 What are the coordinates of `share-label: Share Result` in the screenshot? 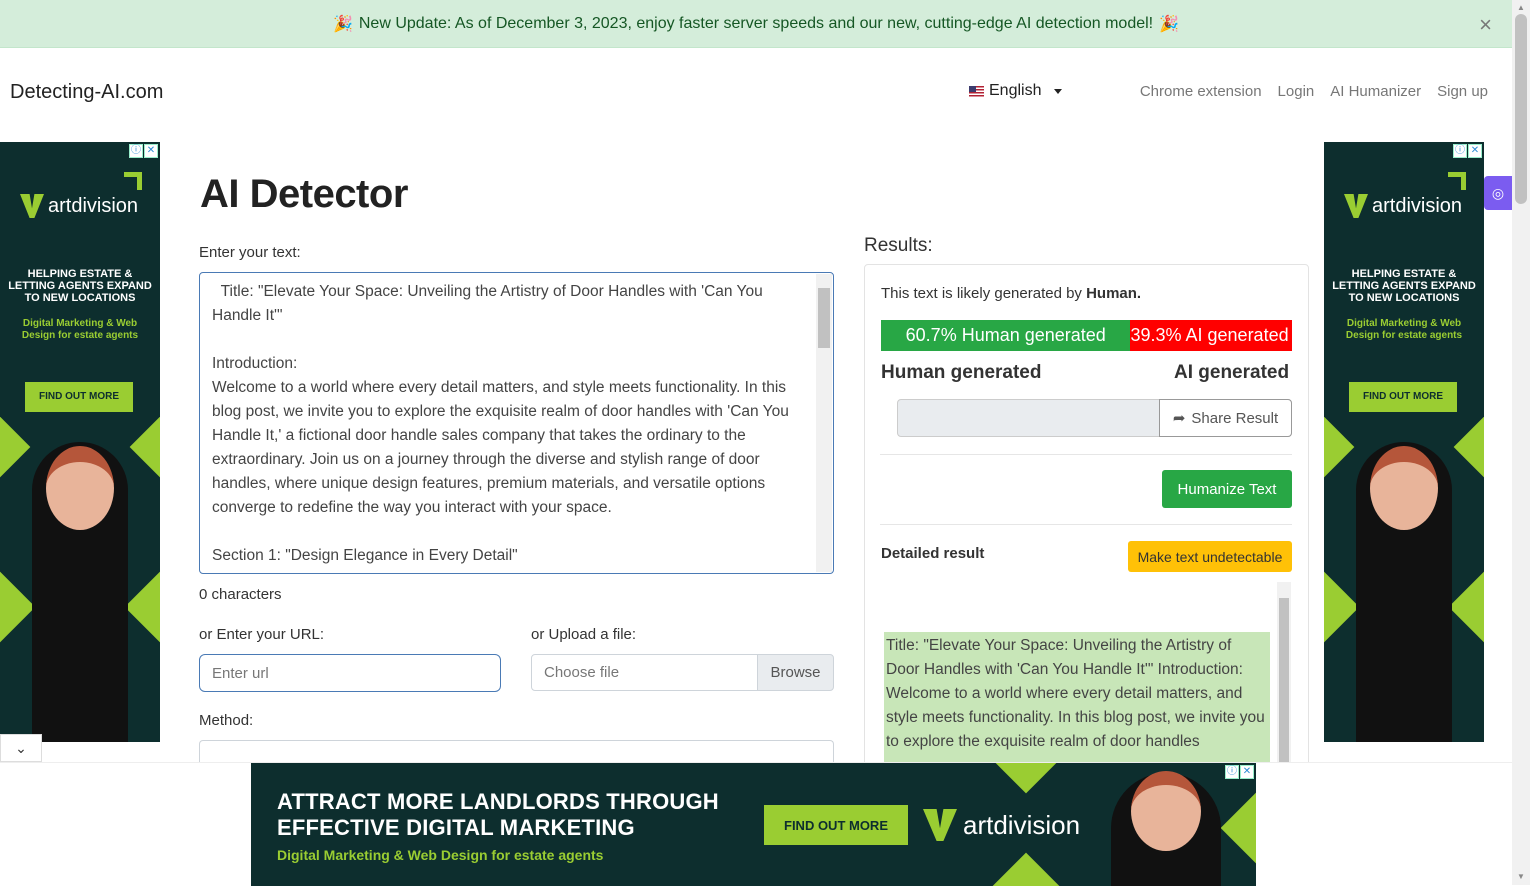 It's located at (1235, 418).